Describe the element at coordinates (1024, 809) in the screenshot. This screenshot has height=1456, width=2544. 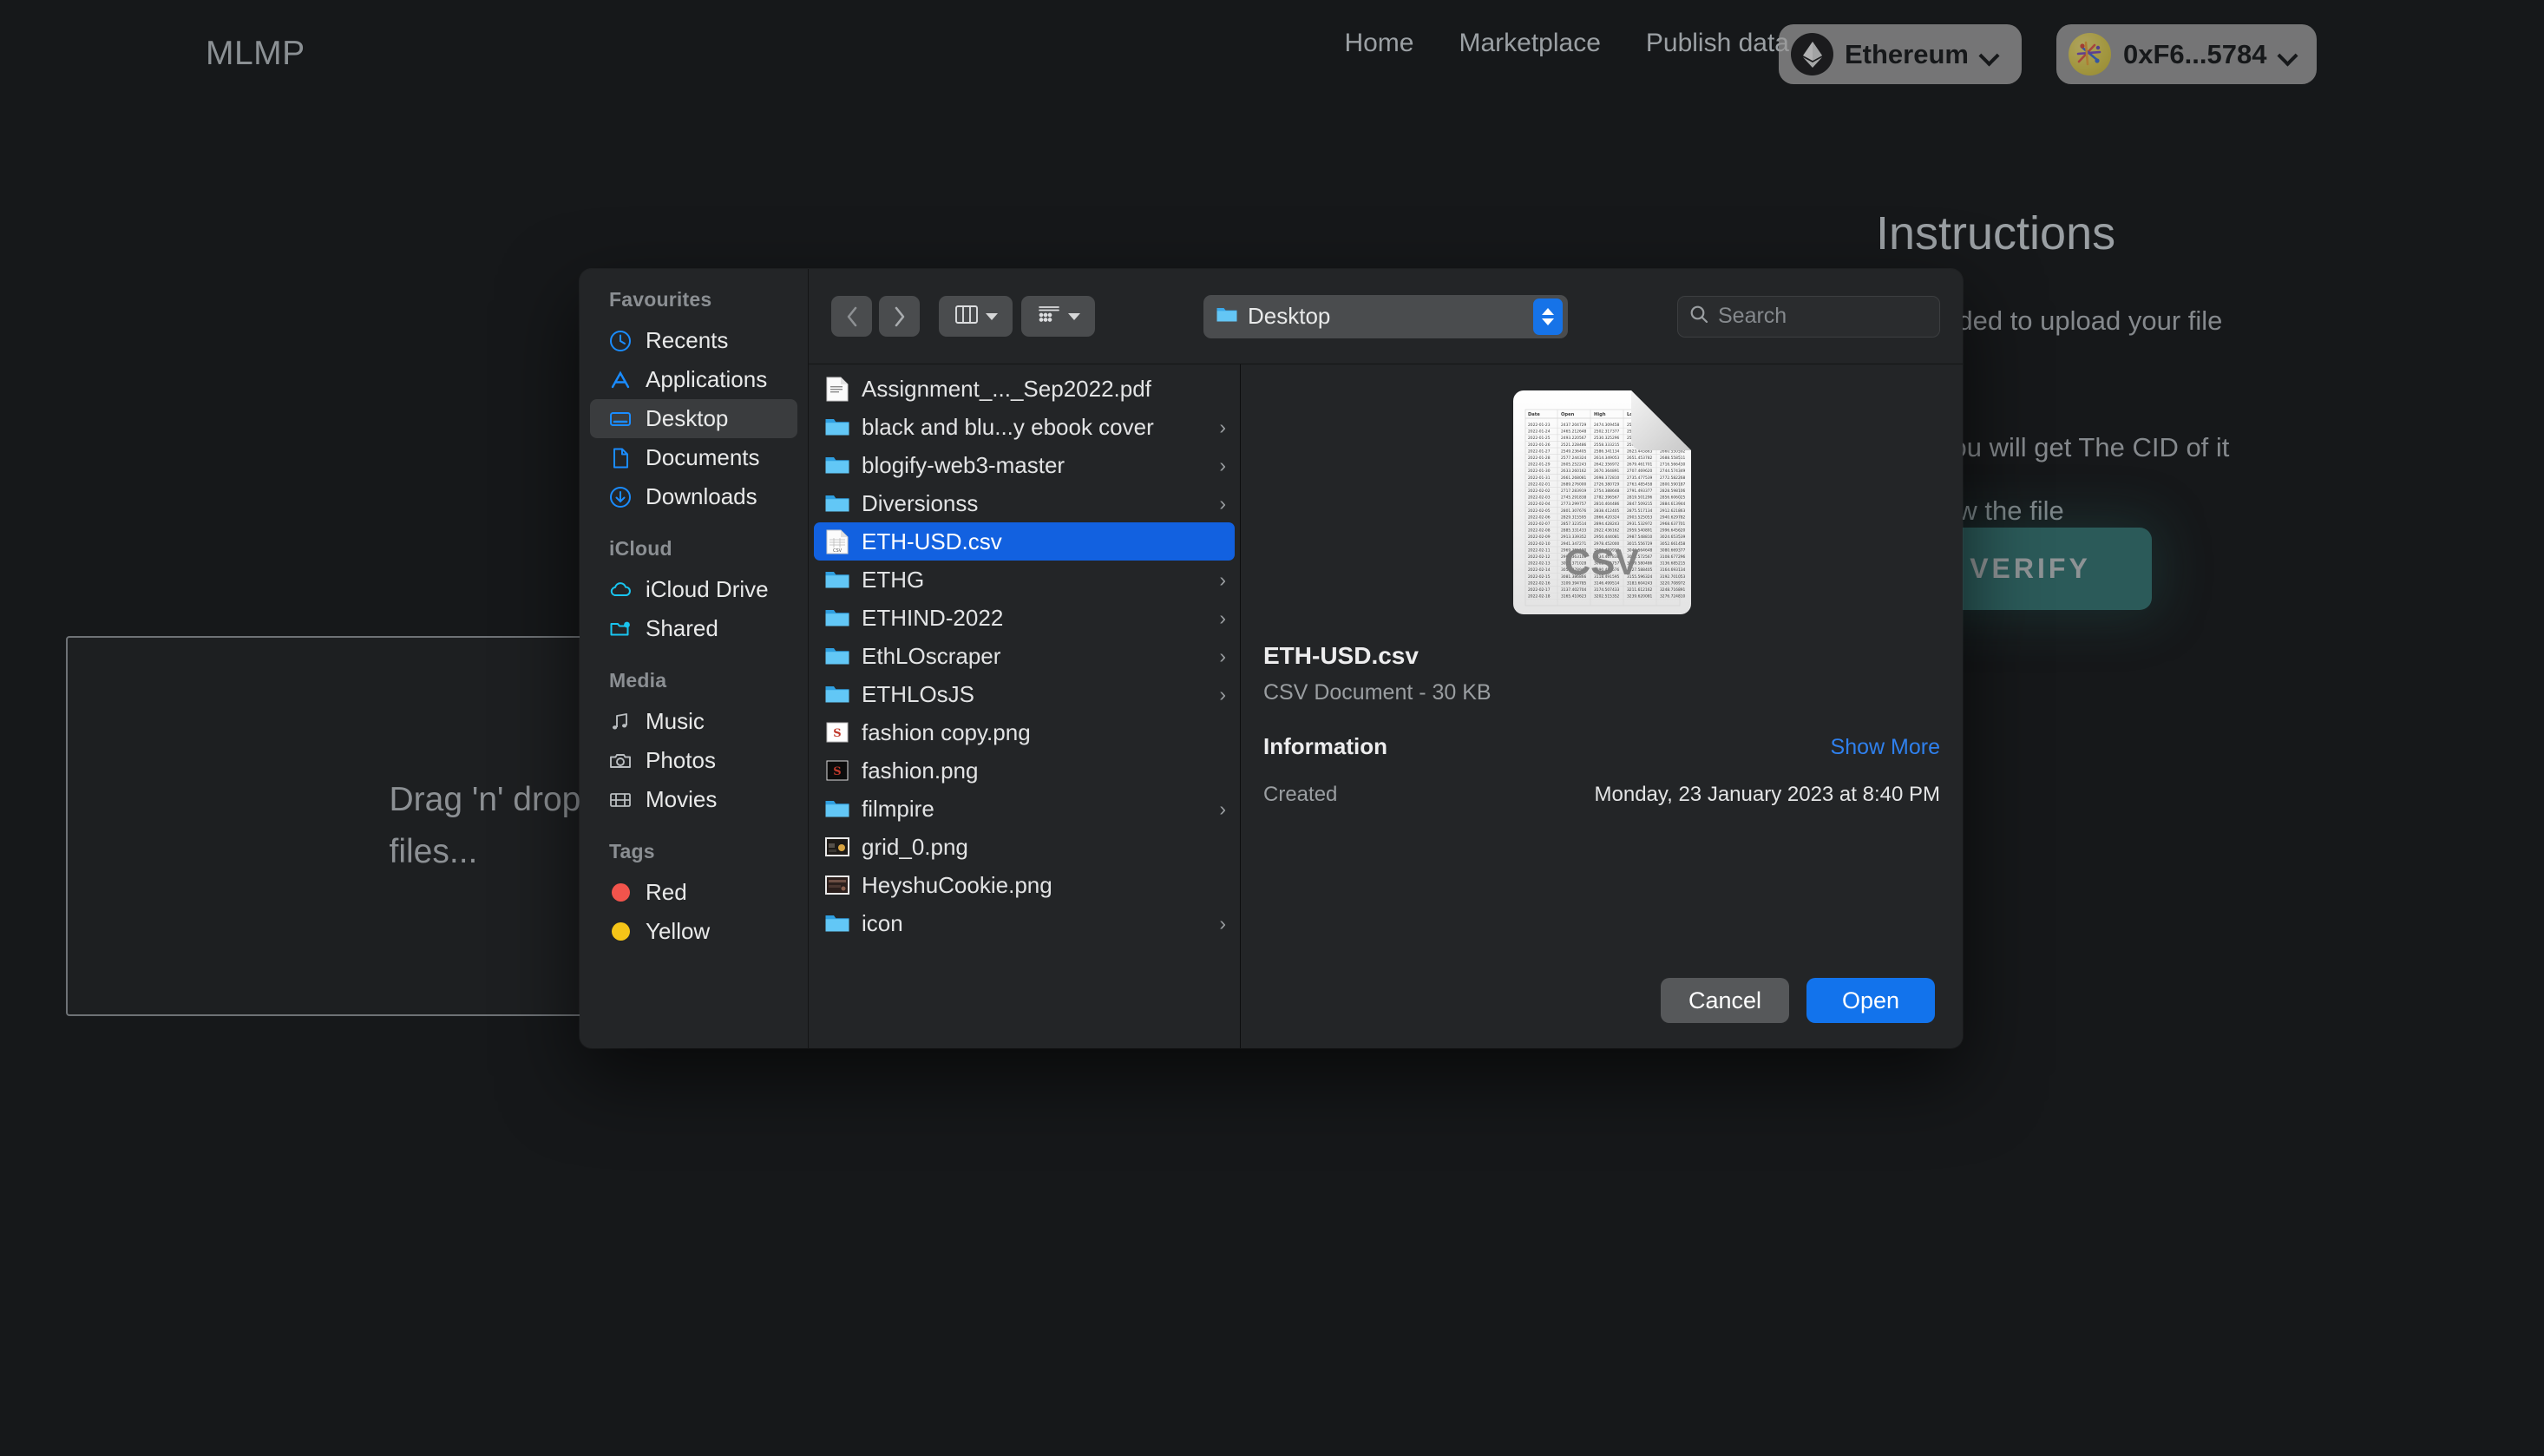
I see `file-list-row: filmpire ›` at that location.